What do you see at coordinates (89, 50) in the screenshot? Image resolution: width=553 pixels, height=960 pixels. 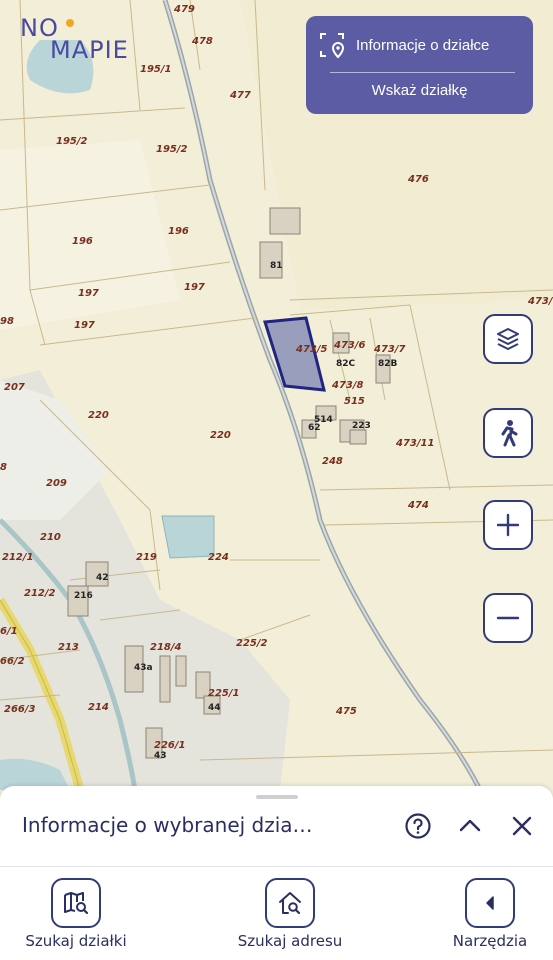 I see `logo-text-bottom: MAPIE` at bounding box center [89, 50].